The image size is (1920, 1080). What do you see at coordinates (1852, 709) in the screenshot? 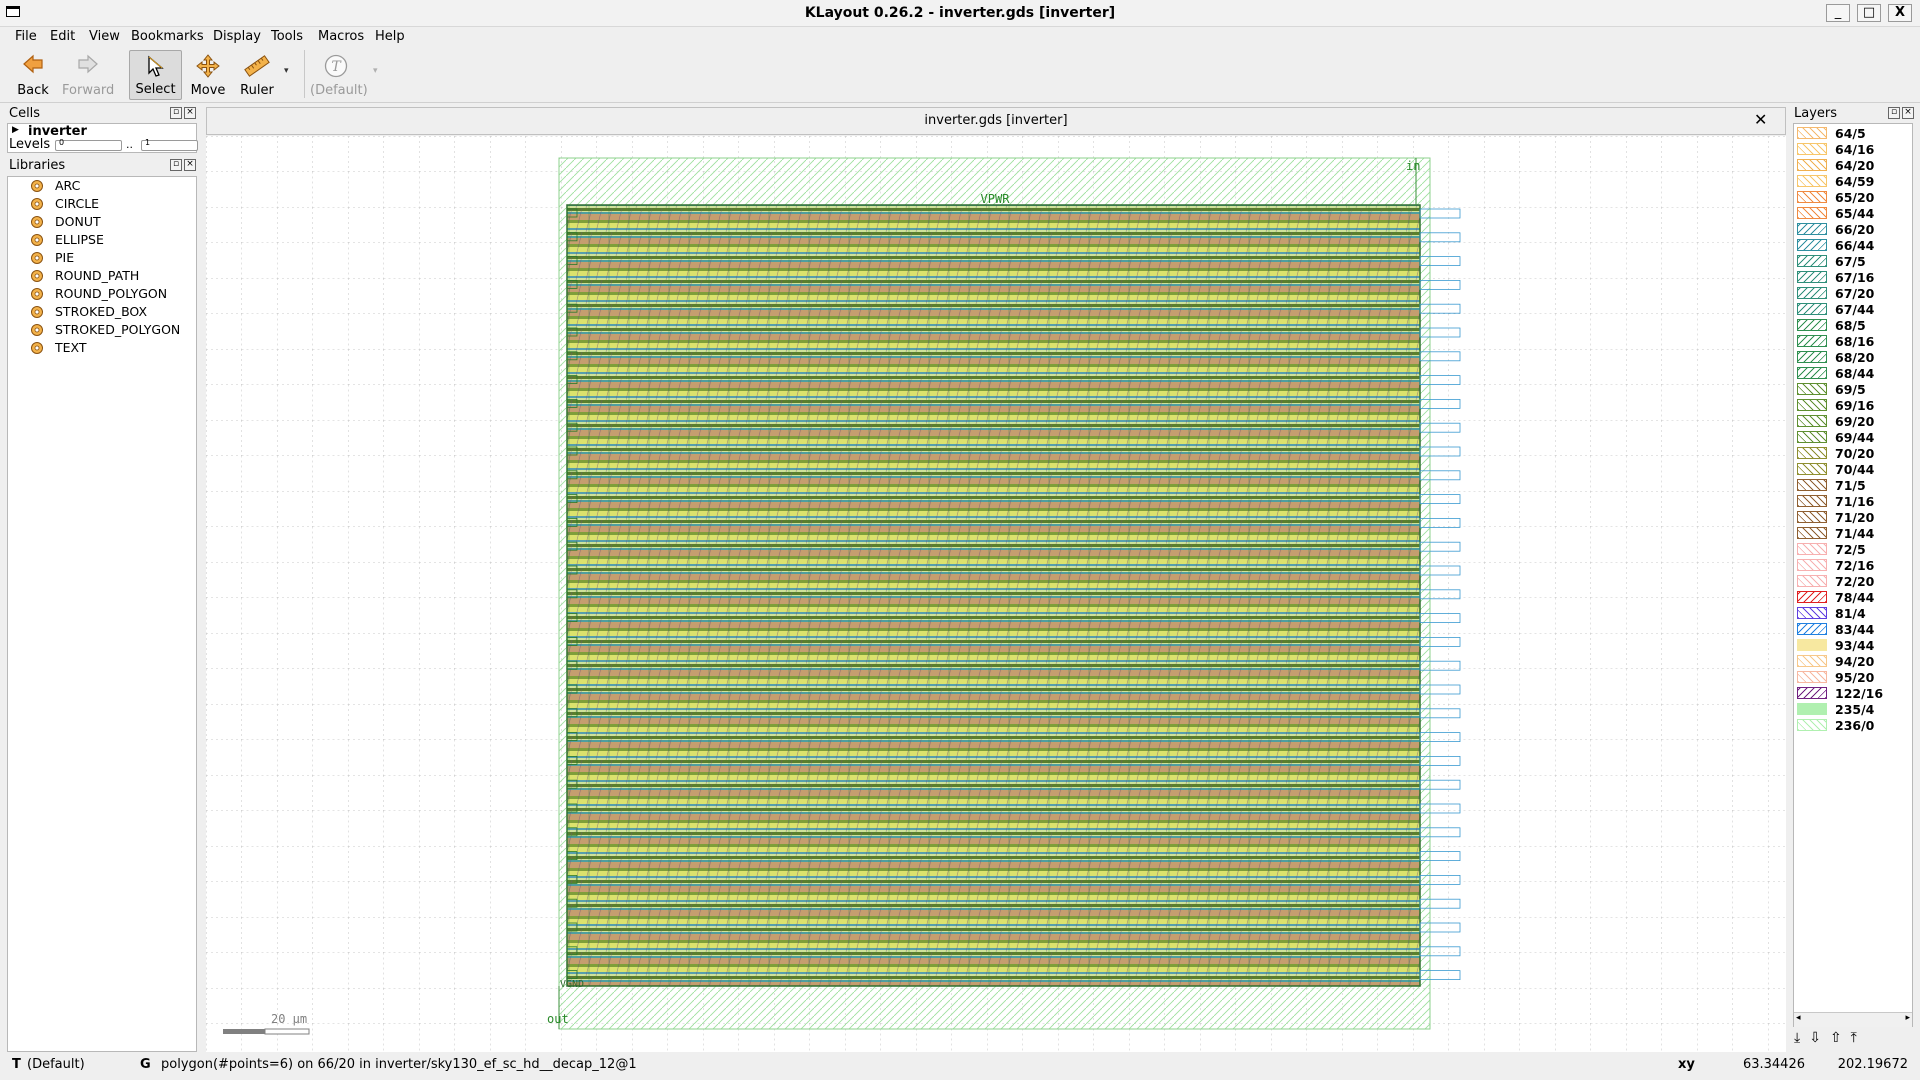
I see `layer-item: 235/4` at bounding box center [1852, 709].